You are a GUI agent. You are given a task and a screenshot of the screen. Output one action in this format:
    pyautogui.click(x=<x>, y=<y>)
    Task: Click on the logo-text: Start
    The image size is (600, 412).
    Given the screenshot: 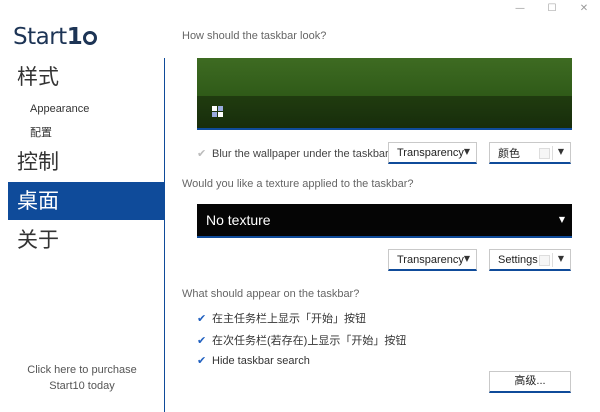 What is the action you would take?
    pyautogui.click(x=40, y=37)
    